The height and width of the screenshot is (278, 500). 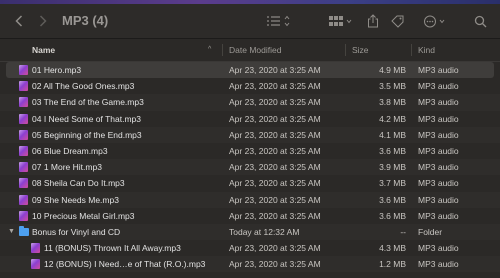 I want to click on file-name: 09 She Needs Me.mp3, so click(x=75, y=199).